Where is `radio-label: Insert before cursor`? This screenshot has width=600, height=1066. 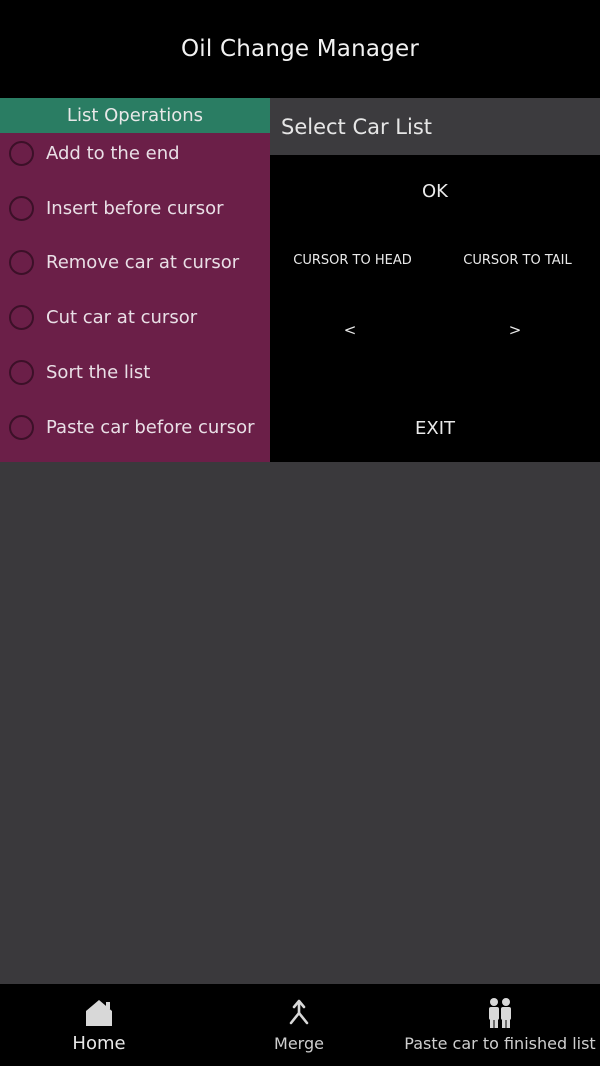
radio-label: Insert before cursor is located at coordinates (135, 208).